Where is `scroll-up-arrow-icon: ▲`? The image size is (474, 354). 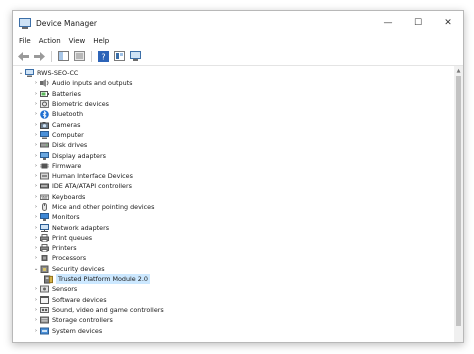 scroll-up-arrow-icon: ▲ is located at coordinates (458, 70).